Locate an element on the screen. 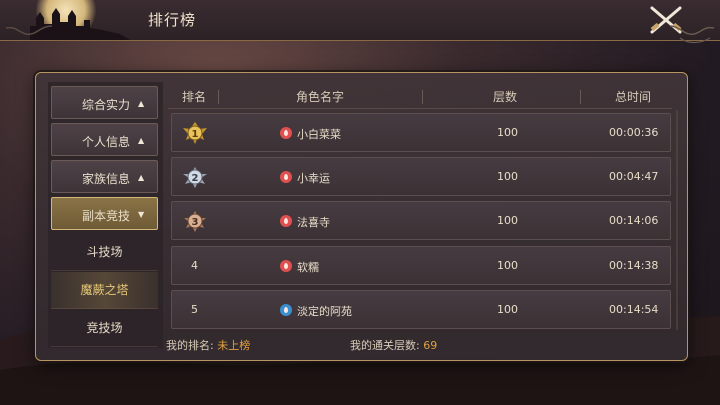 This screenshot has height=405, width=720. time-value: 00:14:54 is located at coordinates (634, 309).